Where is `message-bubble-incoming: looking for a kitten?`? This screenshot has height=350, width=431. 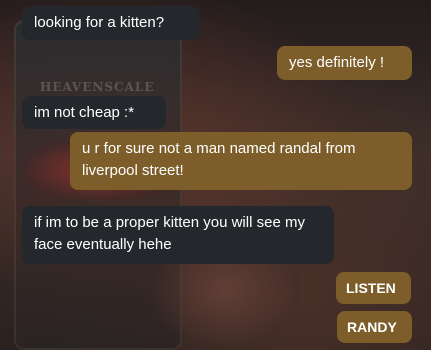
message-bubble-incoming: looking for a kitten? is located at coordinates (111, 23).